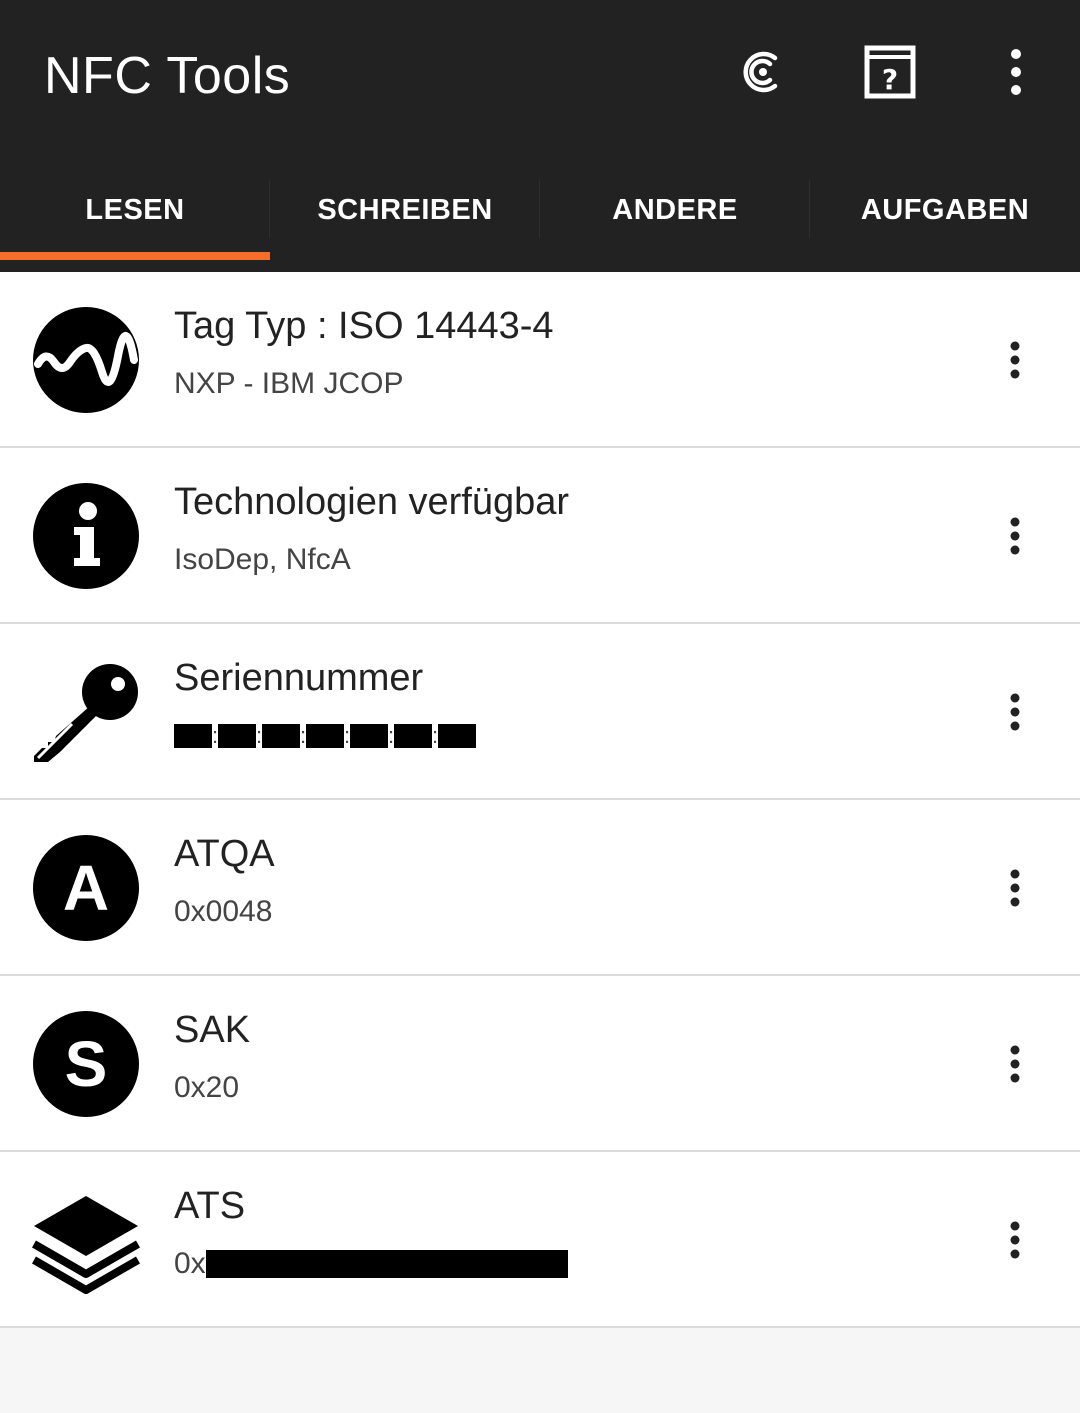  Describe the element at coordinates (86, 360) in the screenshot. I see `wave-icon` at that location.